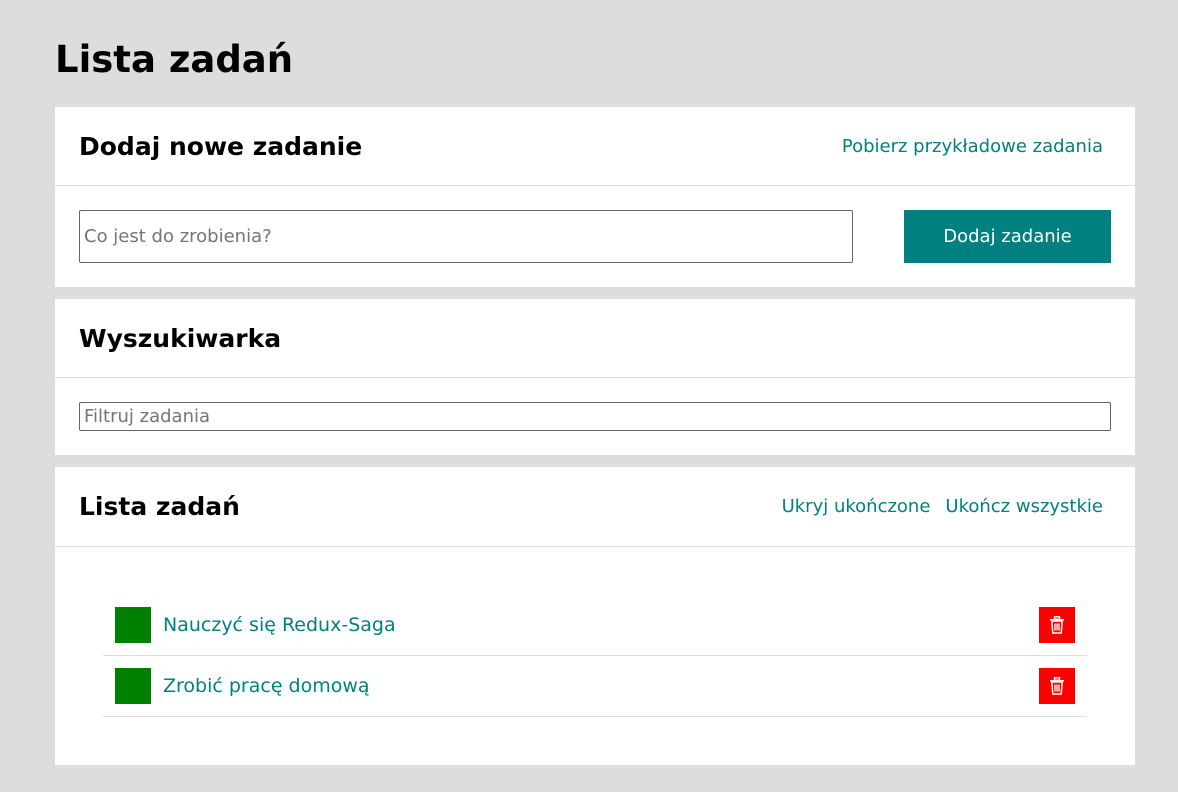 This screenshot has height=792, width=1178. Describe the element at coordinates (1007, 236) in the screenshot. I see `add-task-button: Dodaj zadanie` at that location.